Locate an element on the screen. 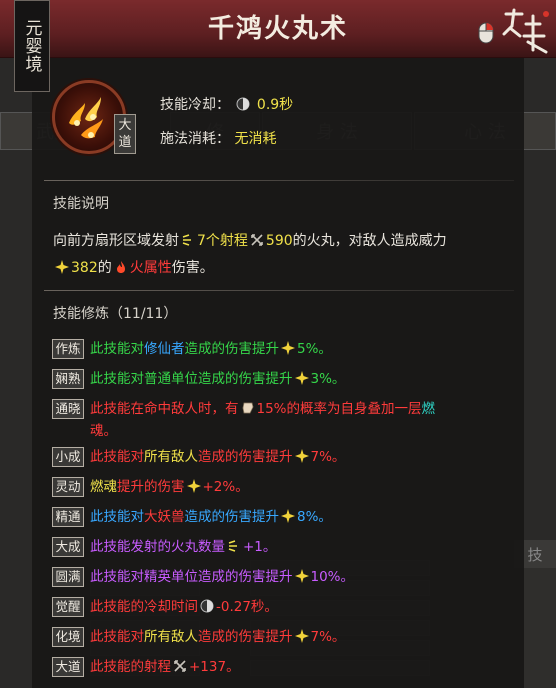 The width and height of the screenshot is (556, 688). cultivation-row: 化境 此技能对所有敌人造成的伤害提升 7%。 is located at coordinates (283, 637).